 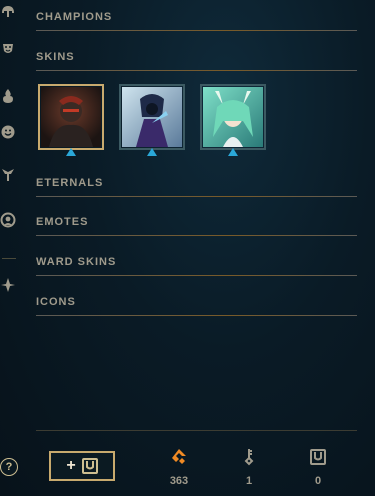 What do you see at coordinates (196, 305) in the screenshot?
I see `section-icons: ICONS` at bounding box center [196, 305].